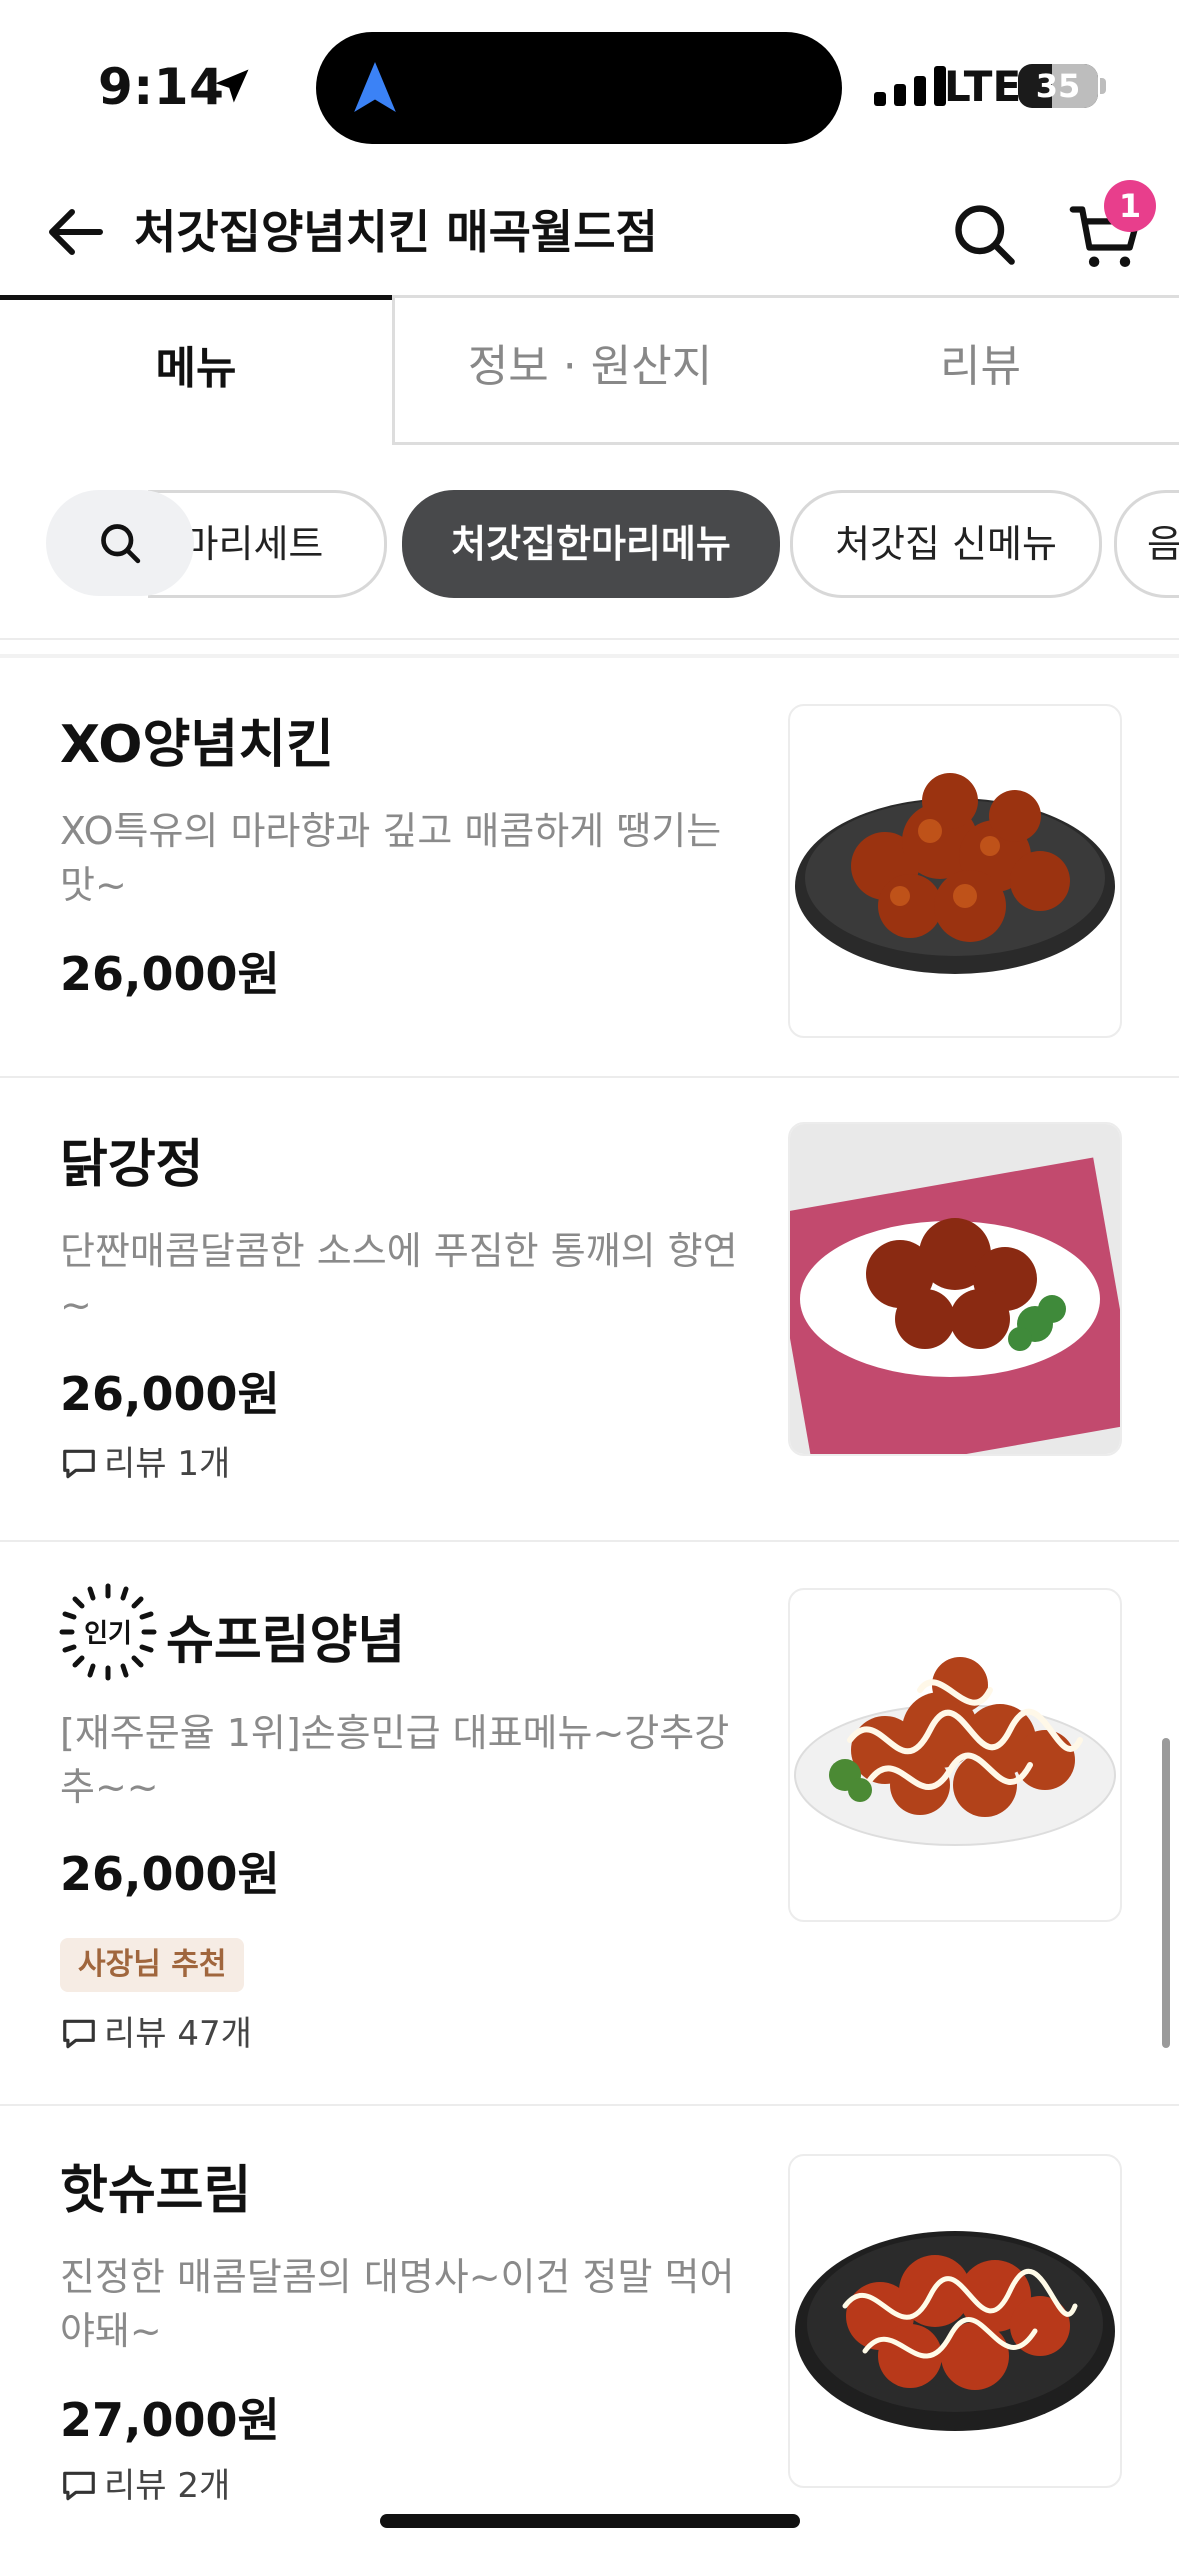 Image resolution: width=1179 pixels, height=2556 pixels. I want to click on popular-badge-icon: 인기, so click(108, 1632).